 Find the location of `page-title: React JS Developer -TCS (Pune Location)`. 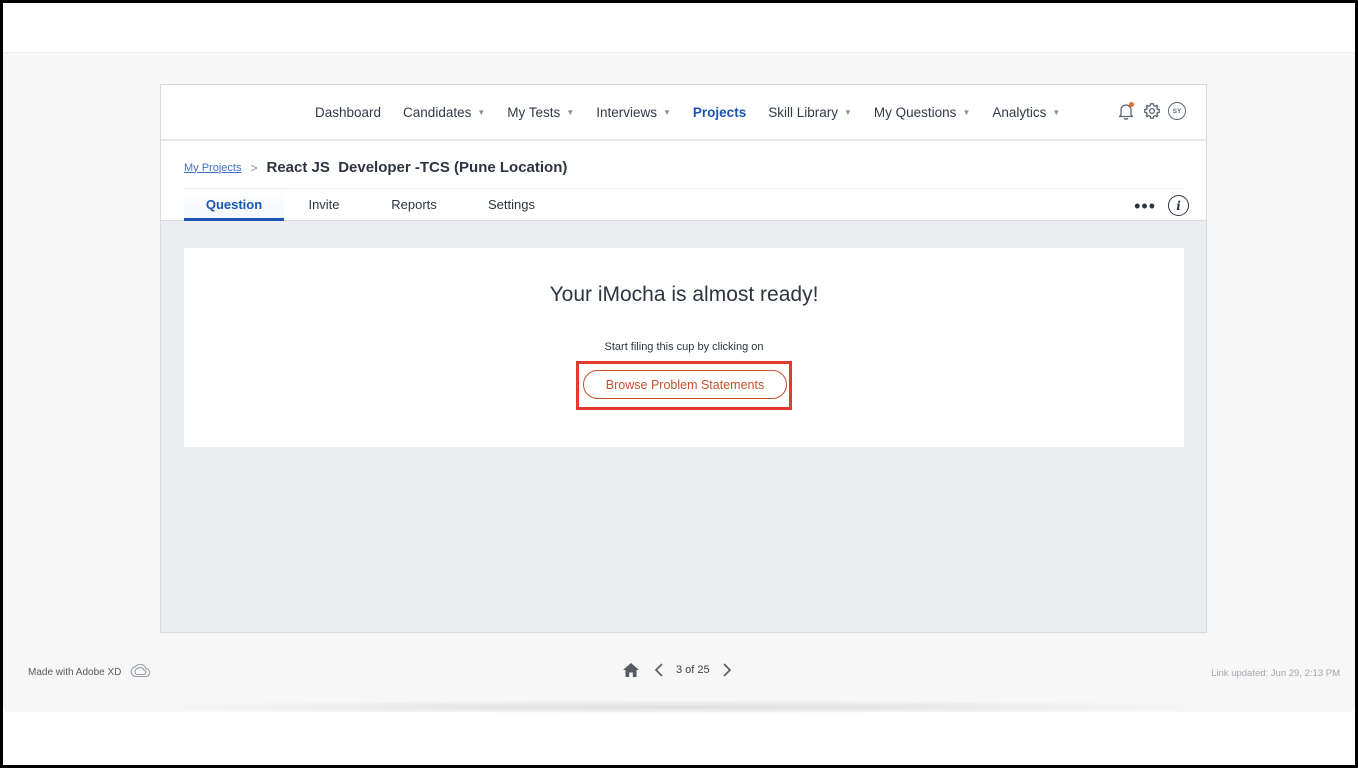

page-title: React JS Developer -TCS (Pune Location) is located at coordinates (417, 167).